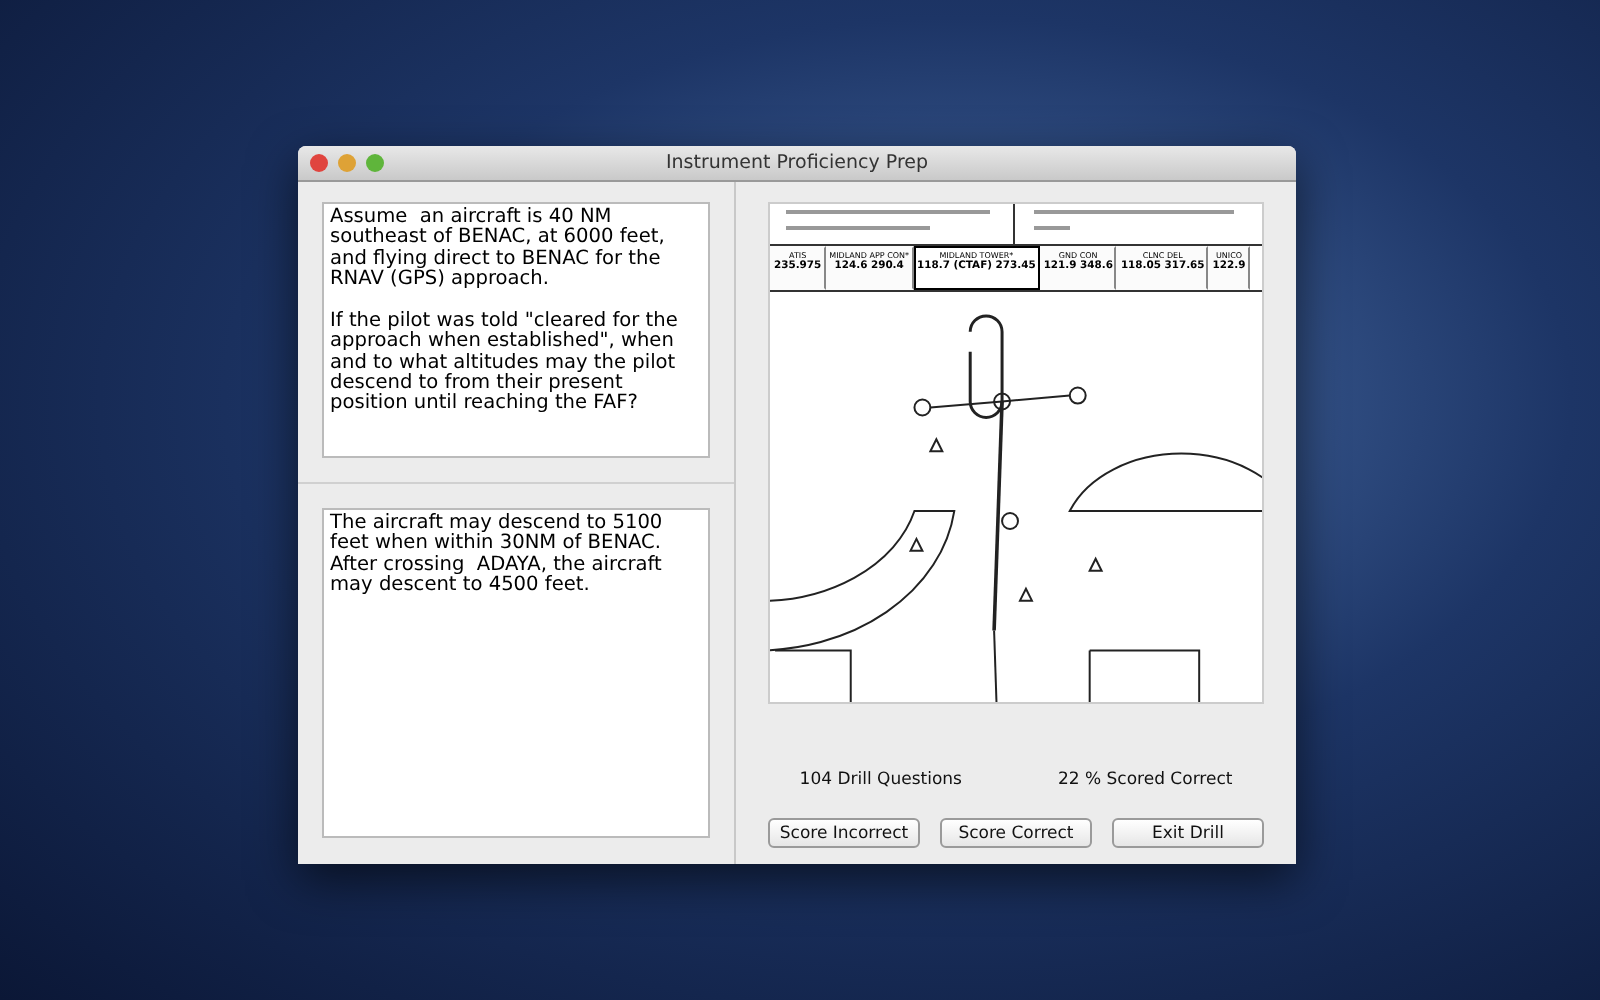  I want to click on window-title: Instrument Proficiency Prep, so click(797, 163).